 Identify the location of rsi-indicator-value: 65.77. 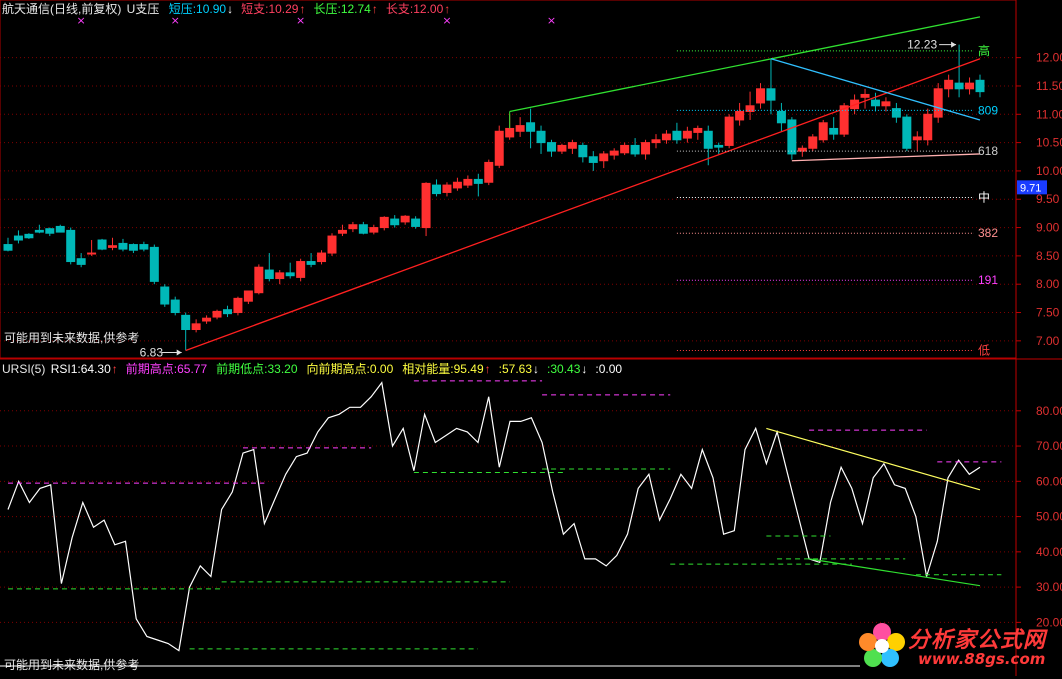
(192, 369).